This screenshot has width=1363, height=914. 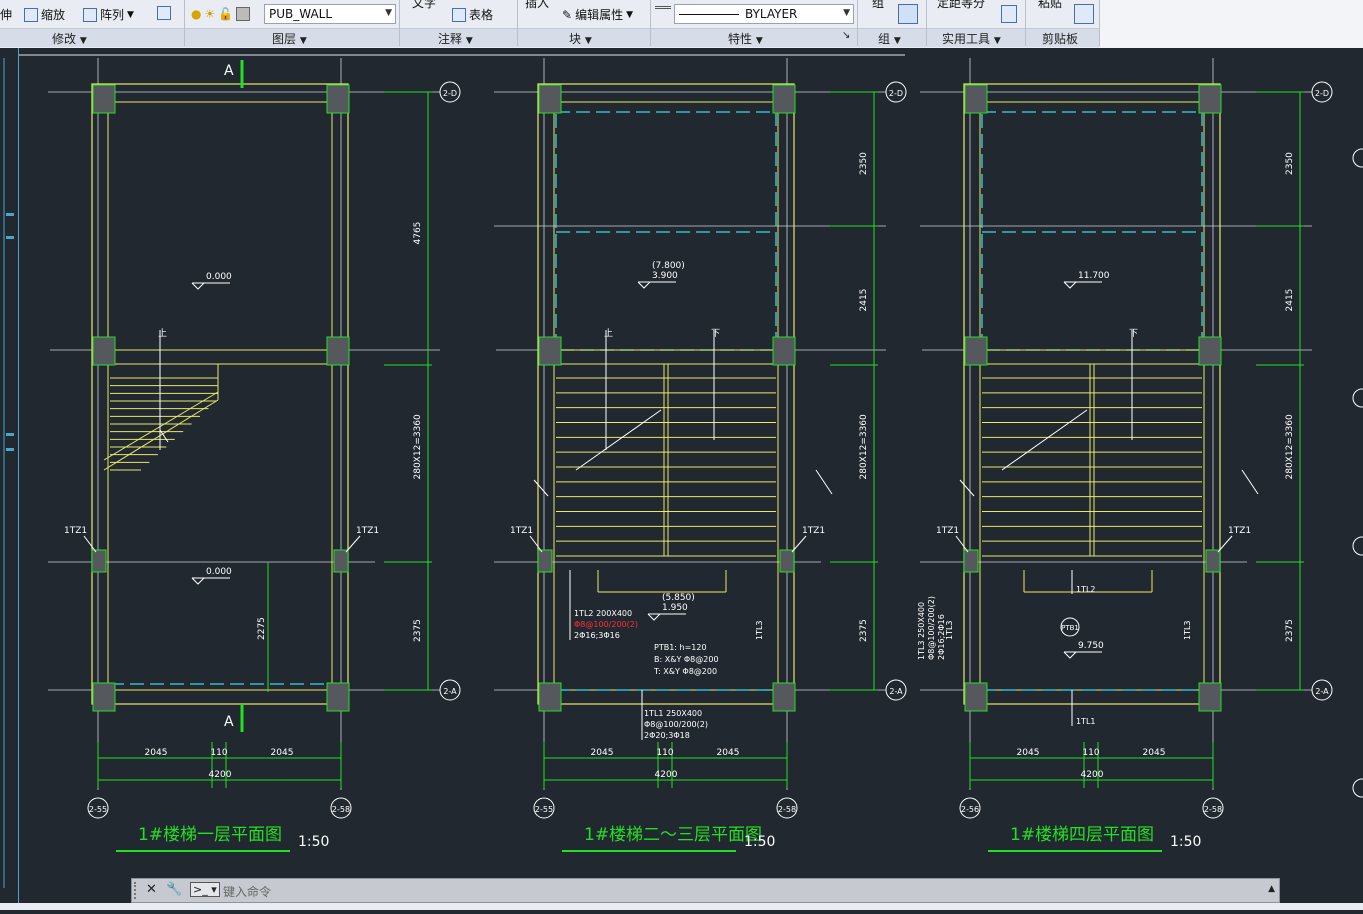 What do you see at coordinates (665, 276) in the screenshot?
I see `level-value: 3.900` at bounding box center [665, 276].